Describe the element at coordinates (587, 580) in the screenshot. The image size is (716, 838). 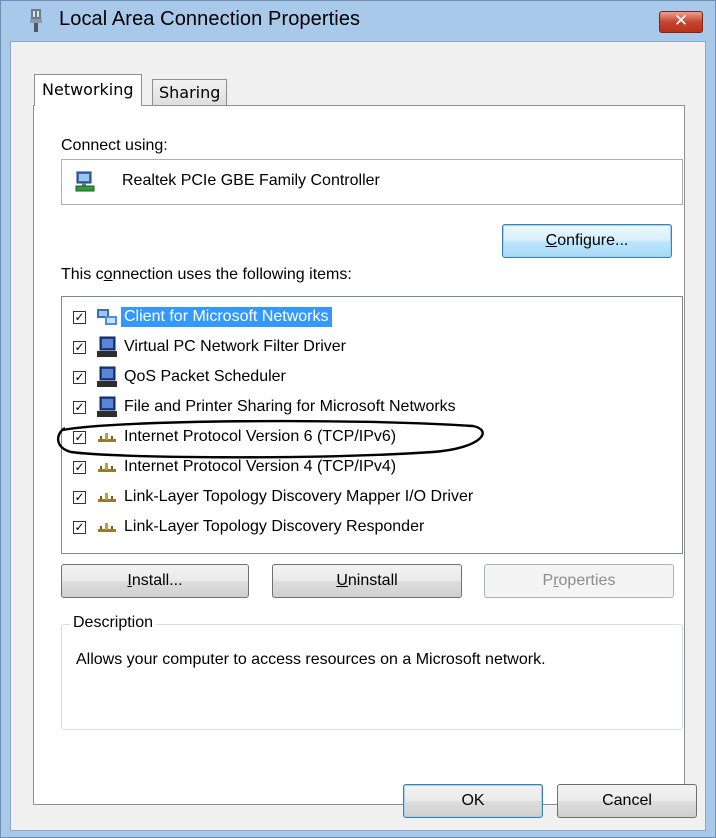
I see `properties-label: operties` at that location.